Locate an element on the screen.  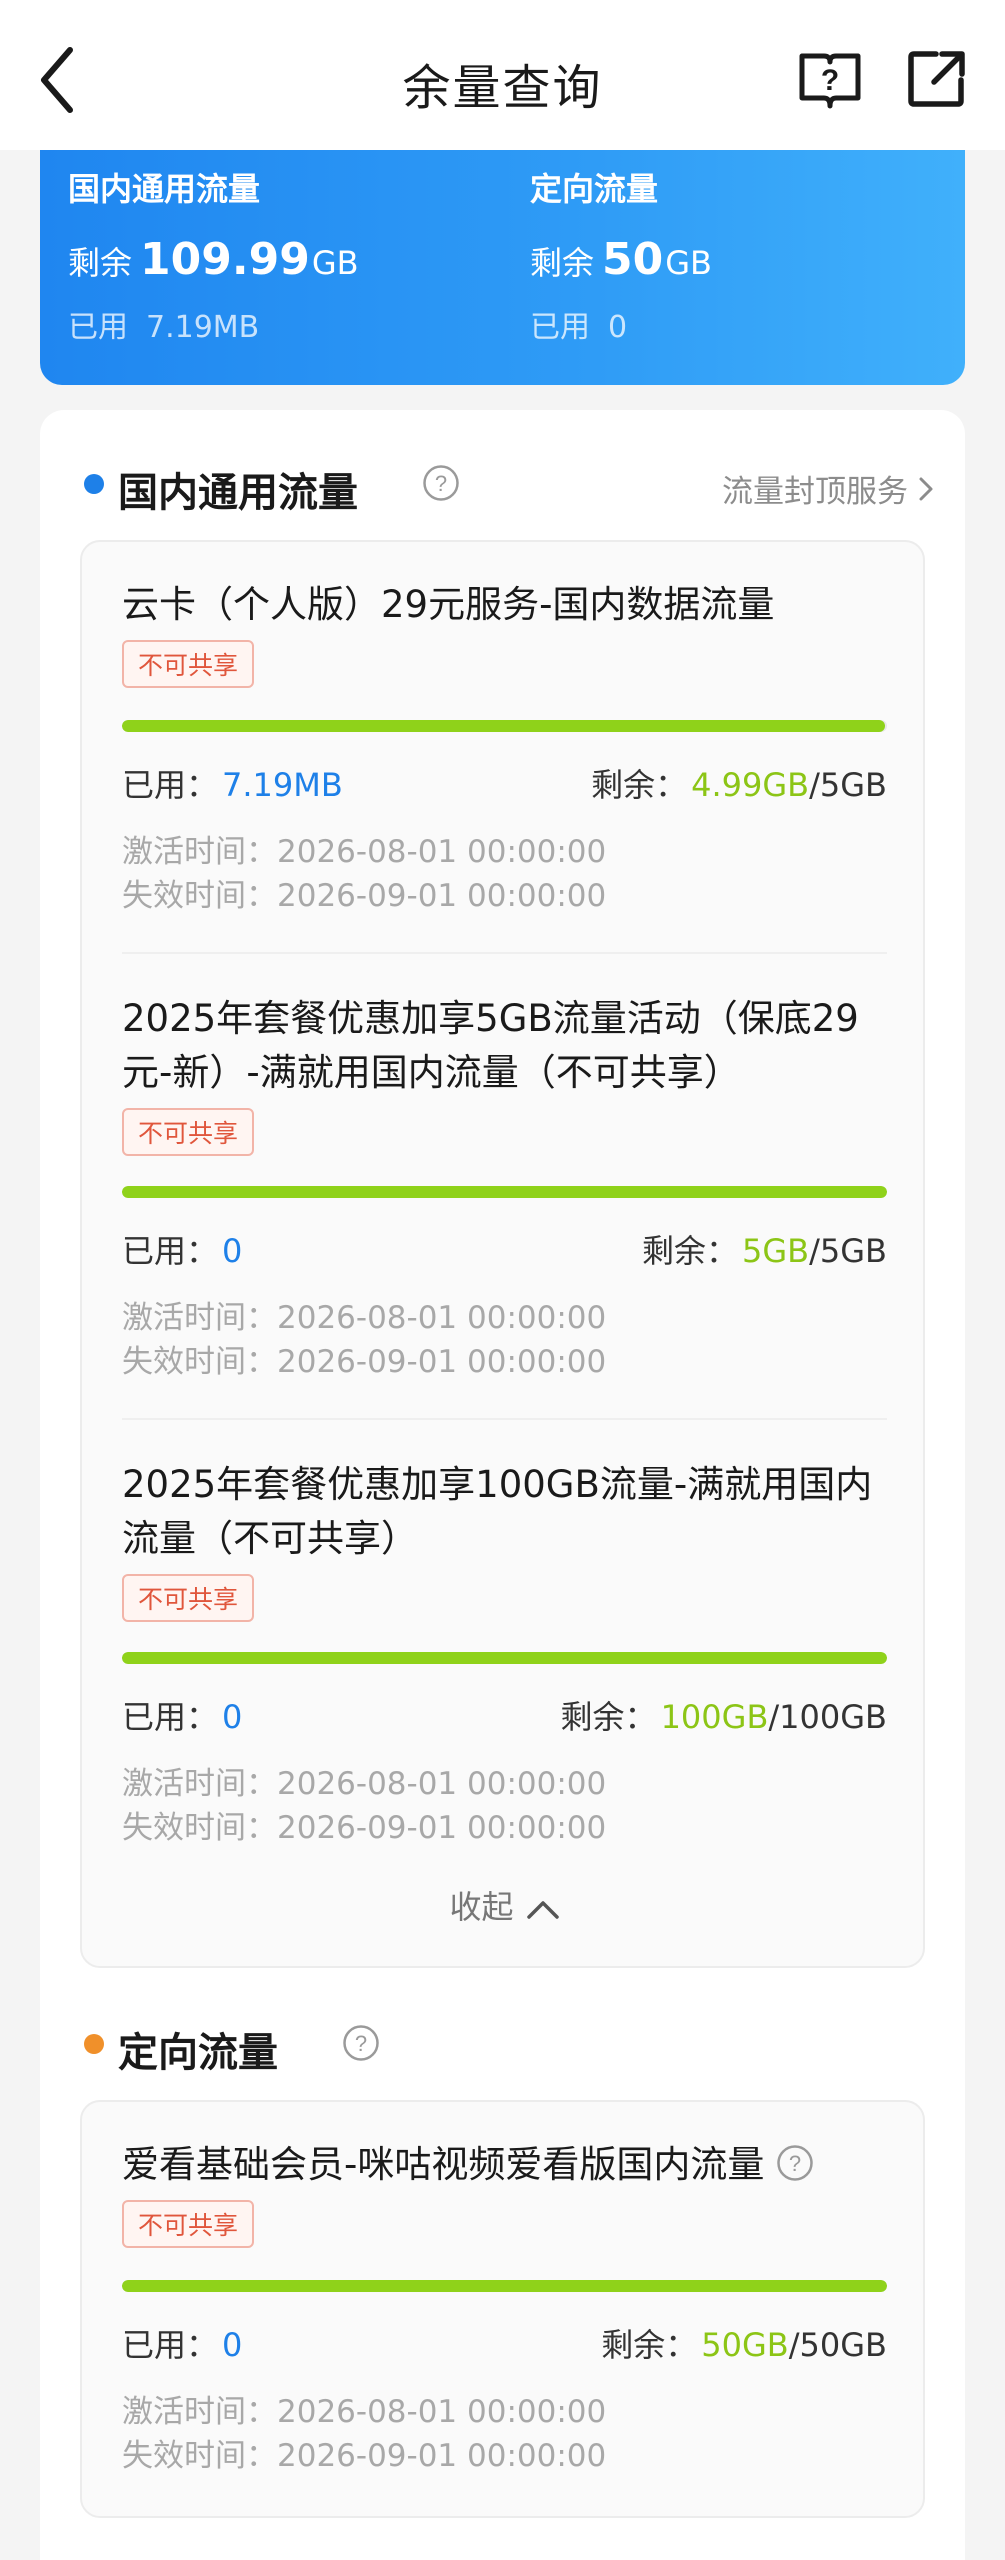
collapse-label: 收起 is located at coordinates (481, 1907).